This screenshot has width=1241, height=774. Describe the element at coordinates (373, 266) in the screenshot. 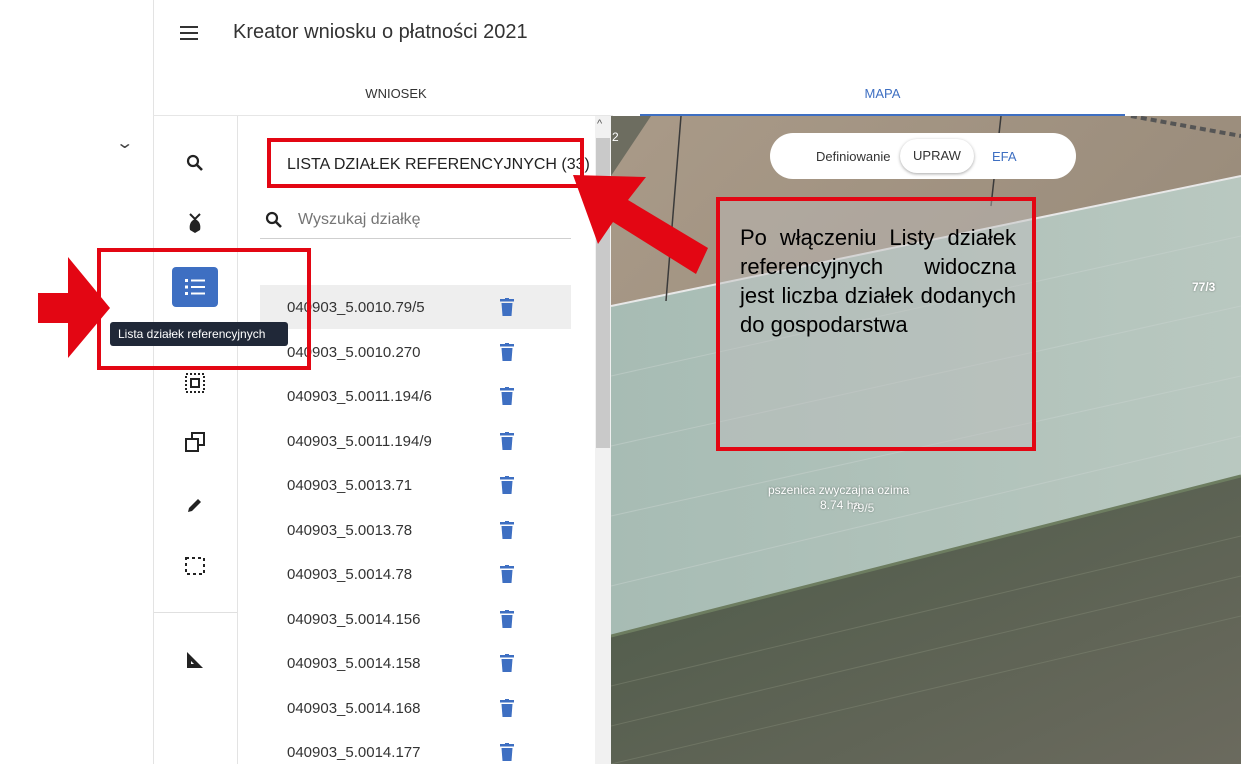

I see `annotation-arrows` at that location.